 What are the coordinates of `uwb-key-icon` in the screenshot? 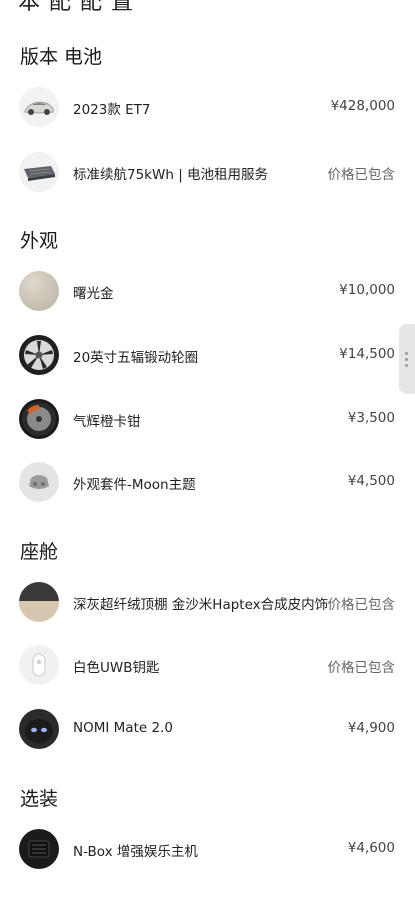 It's located at (39, 665).